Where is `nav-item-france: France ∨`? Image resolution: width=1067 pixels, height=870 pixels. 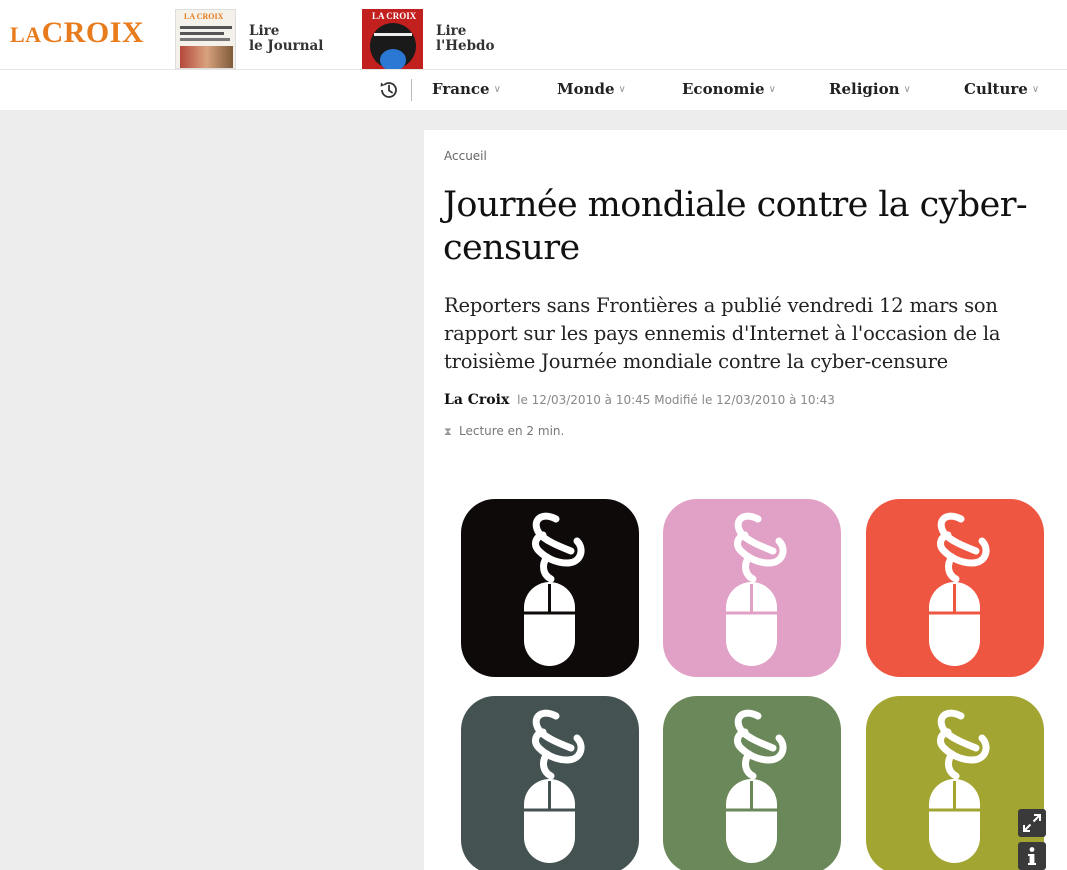 nav-item-france: France ∨ is located at coordinates (466, 89).